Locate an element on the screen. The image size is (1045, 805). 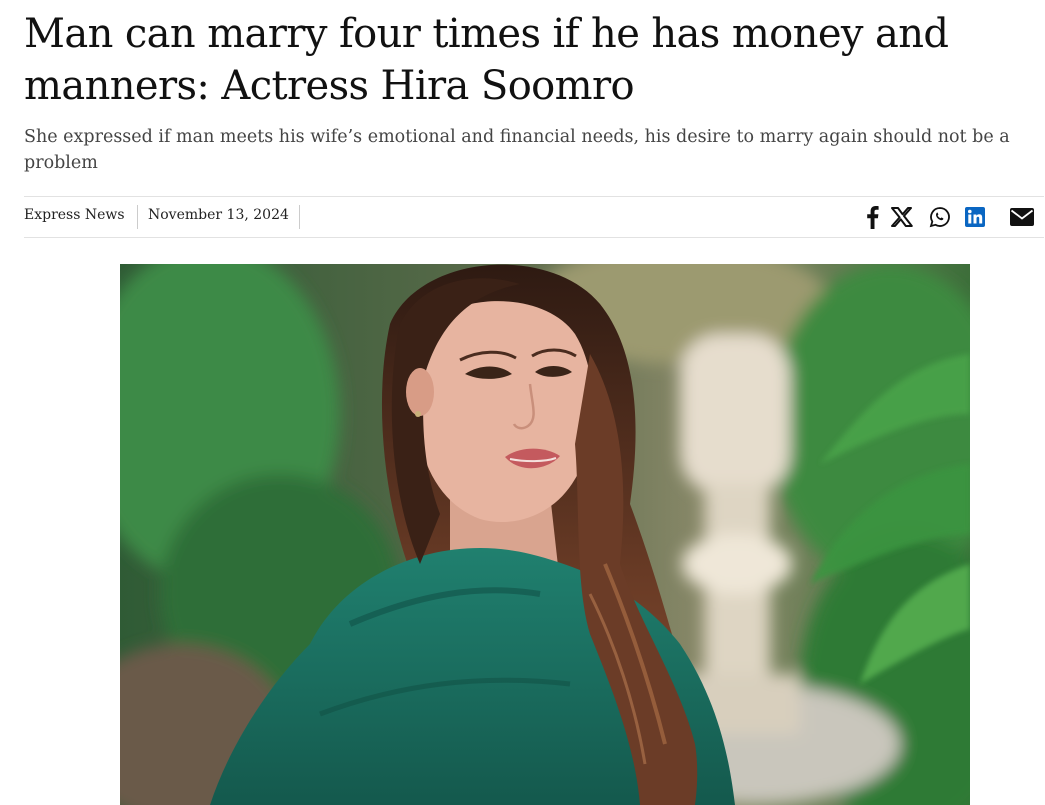
article-date: November 13, 2024 is located at coordinates (224, 217).